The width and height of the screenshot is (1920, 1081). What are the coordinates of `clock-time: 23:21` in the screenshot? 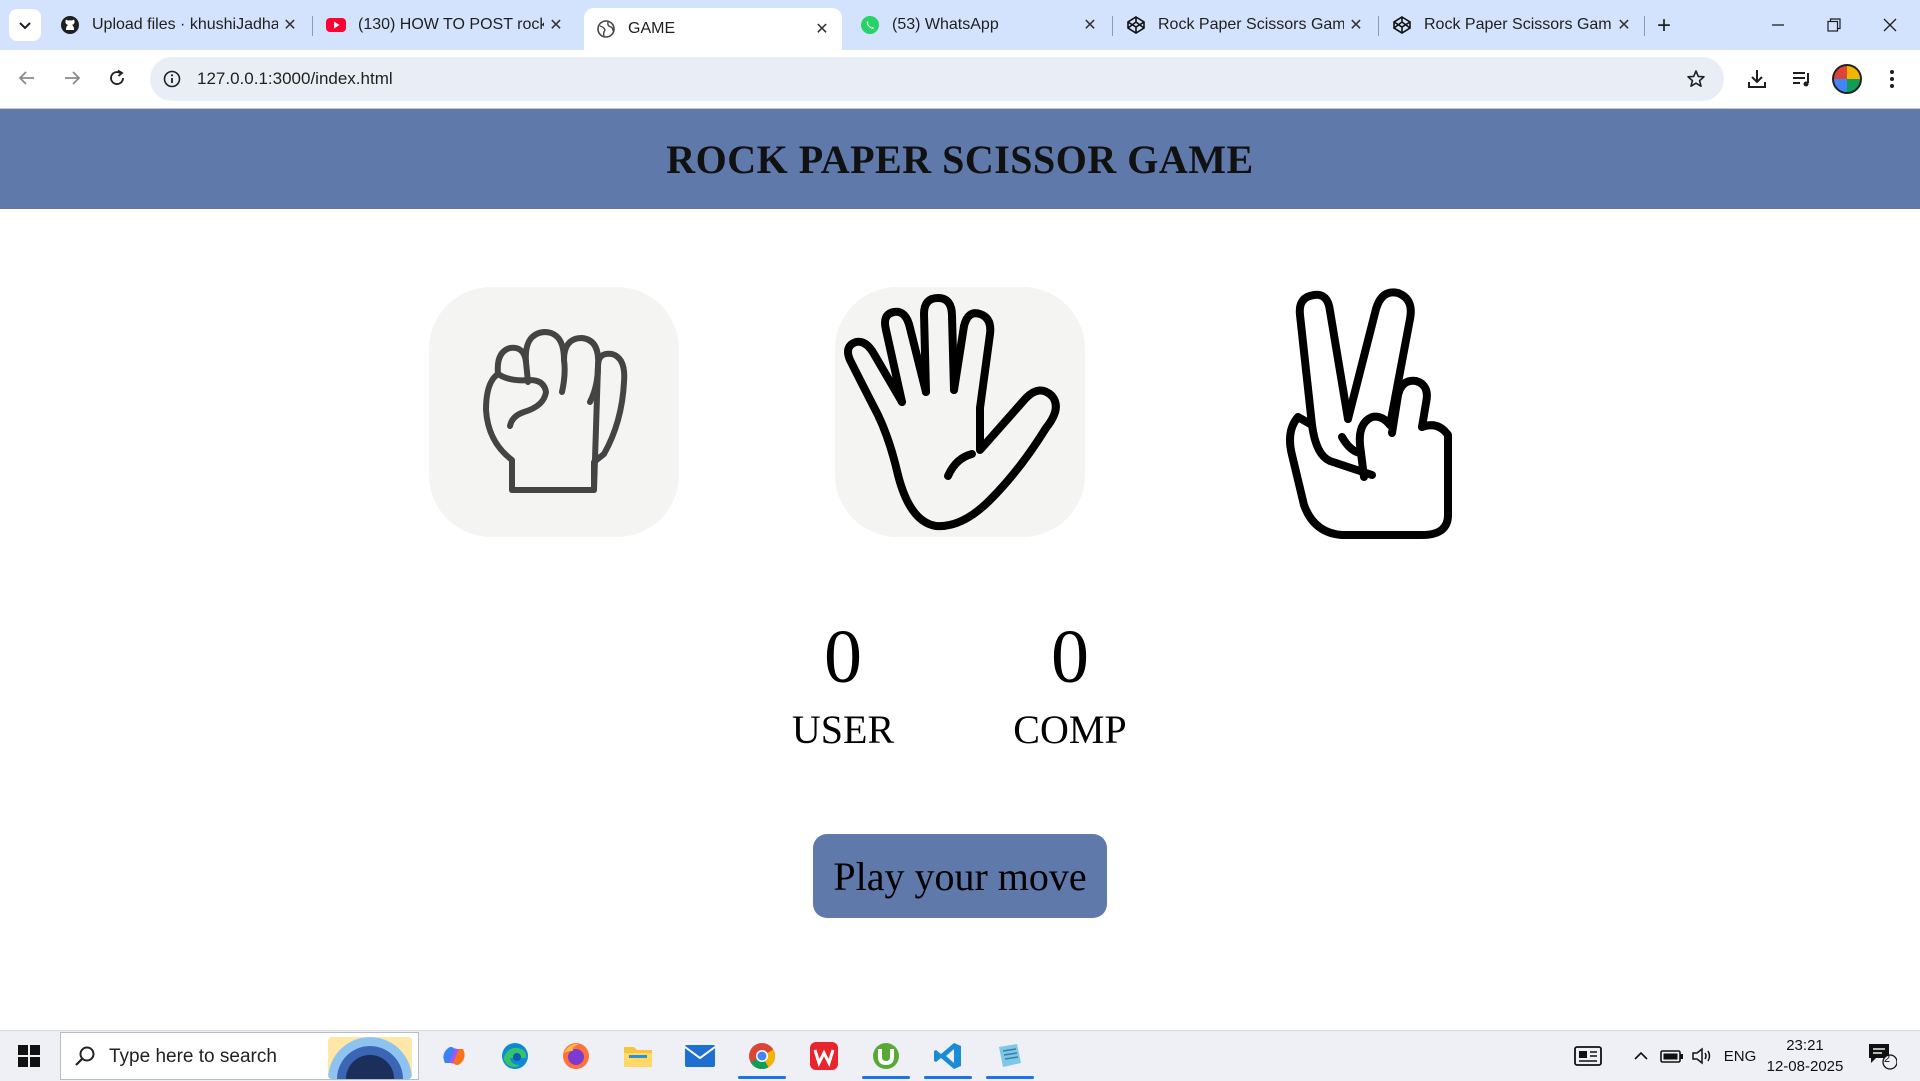 It's located at (1805, 1045).